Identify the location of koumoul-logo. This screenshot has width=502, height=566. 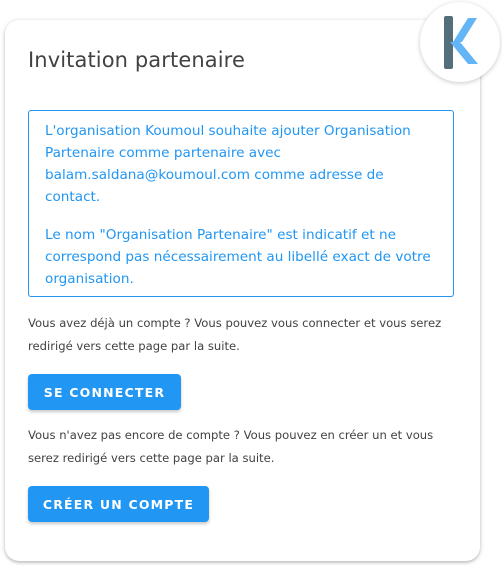
(460, 42).